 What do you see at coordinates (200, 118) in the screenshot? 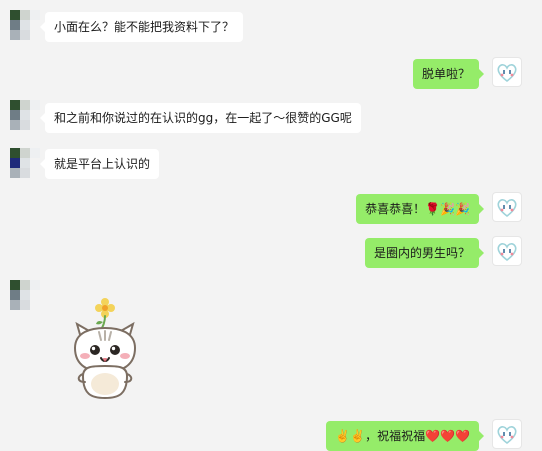
I see `message-bubble: 和之前和你说过的在认识的gg，在一起了～很赞的GG呢` at bounding box center [200, 118].